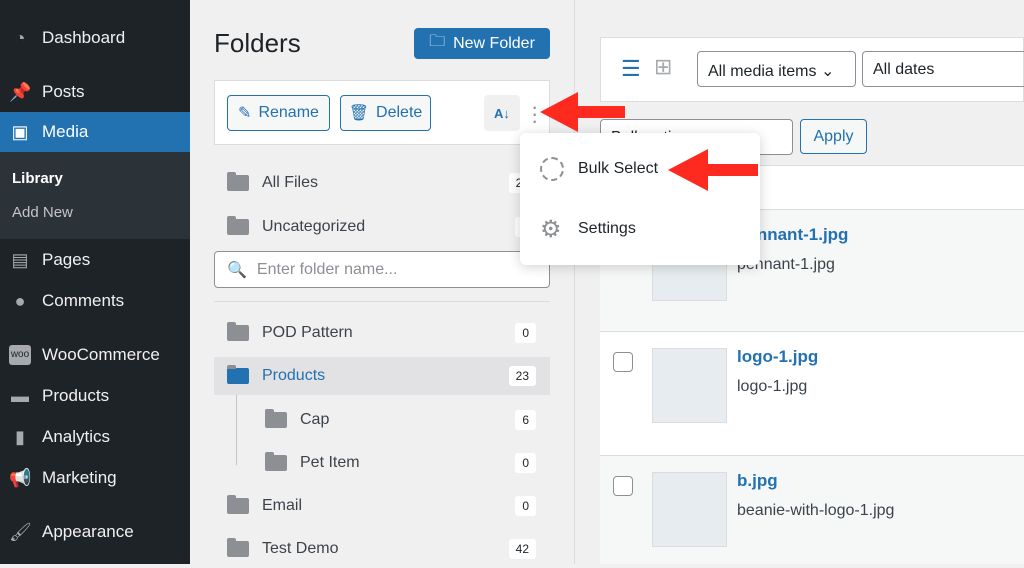  I want to click on folder-uncategorized: Uncategorized7, so click(382, 227).